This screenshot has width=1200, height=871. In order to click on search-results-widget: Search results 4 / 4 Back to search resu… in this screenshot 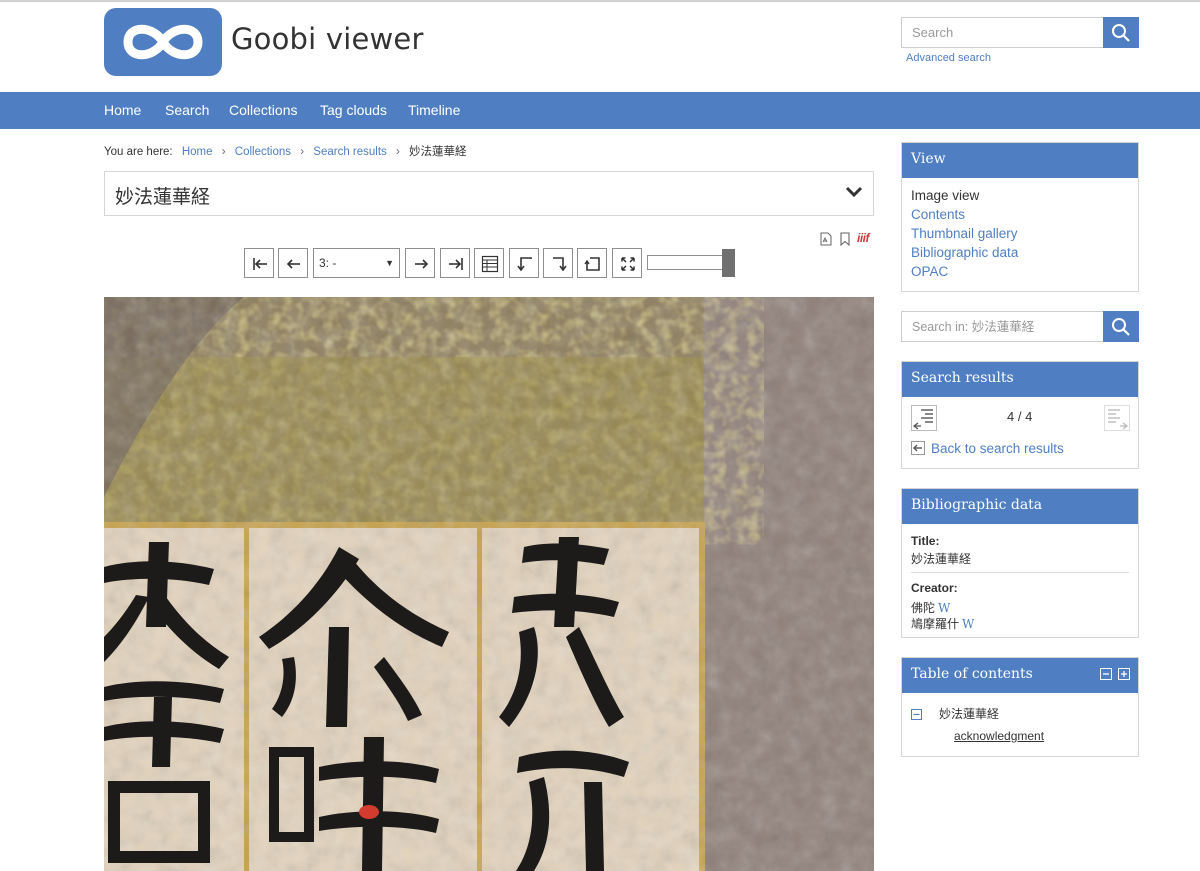, I will do `click(1020, 415)`.